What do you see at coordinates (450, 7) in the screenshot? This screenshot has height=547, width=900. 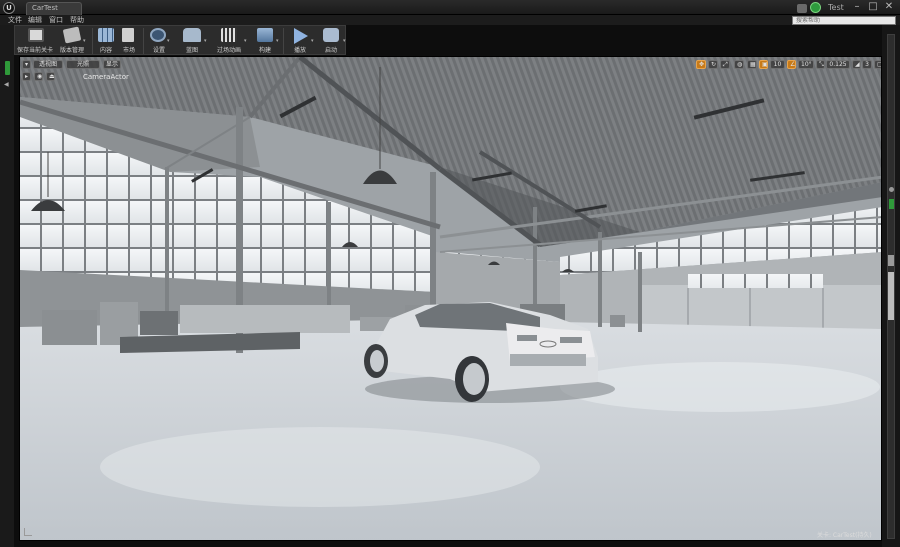 I see `title-bar: U CarTest Test – □ ✕` at bounding box center [450, 7].